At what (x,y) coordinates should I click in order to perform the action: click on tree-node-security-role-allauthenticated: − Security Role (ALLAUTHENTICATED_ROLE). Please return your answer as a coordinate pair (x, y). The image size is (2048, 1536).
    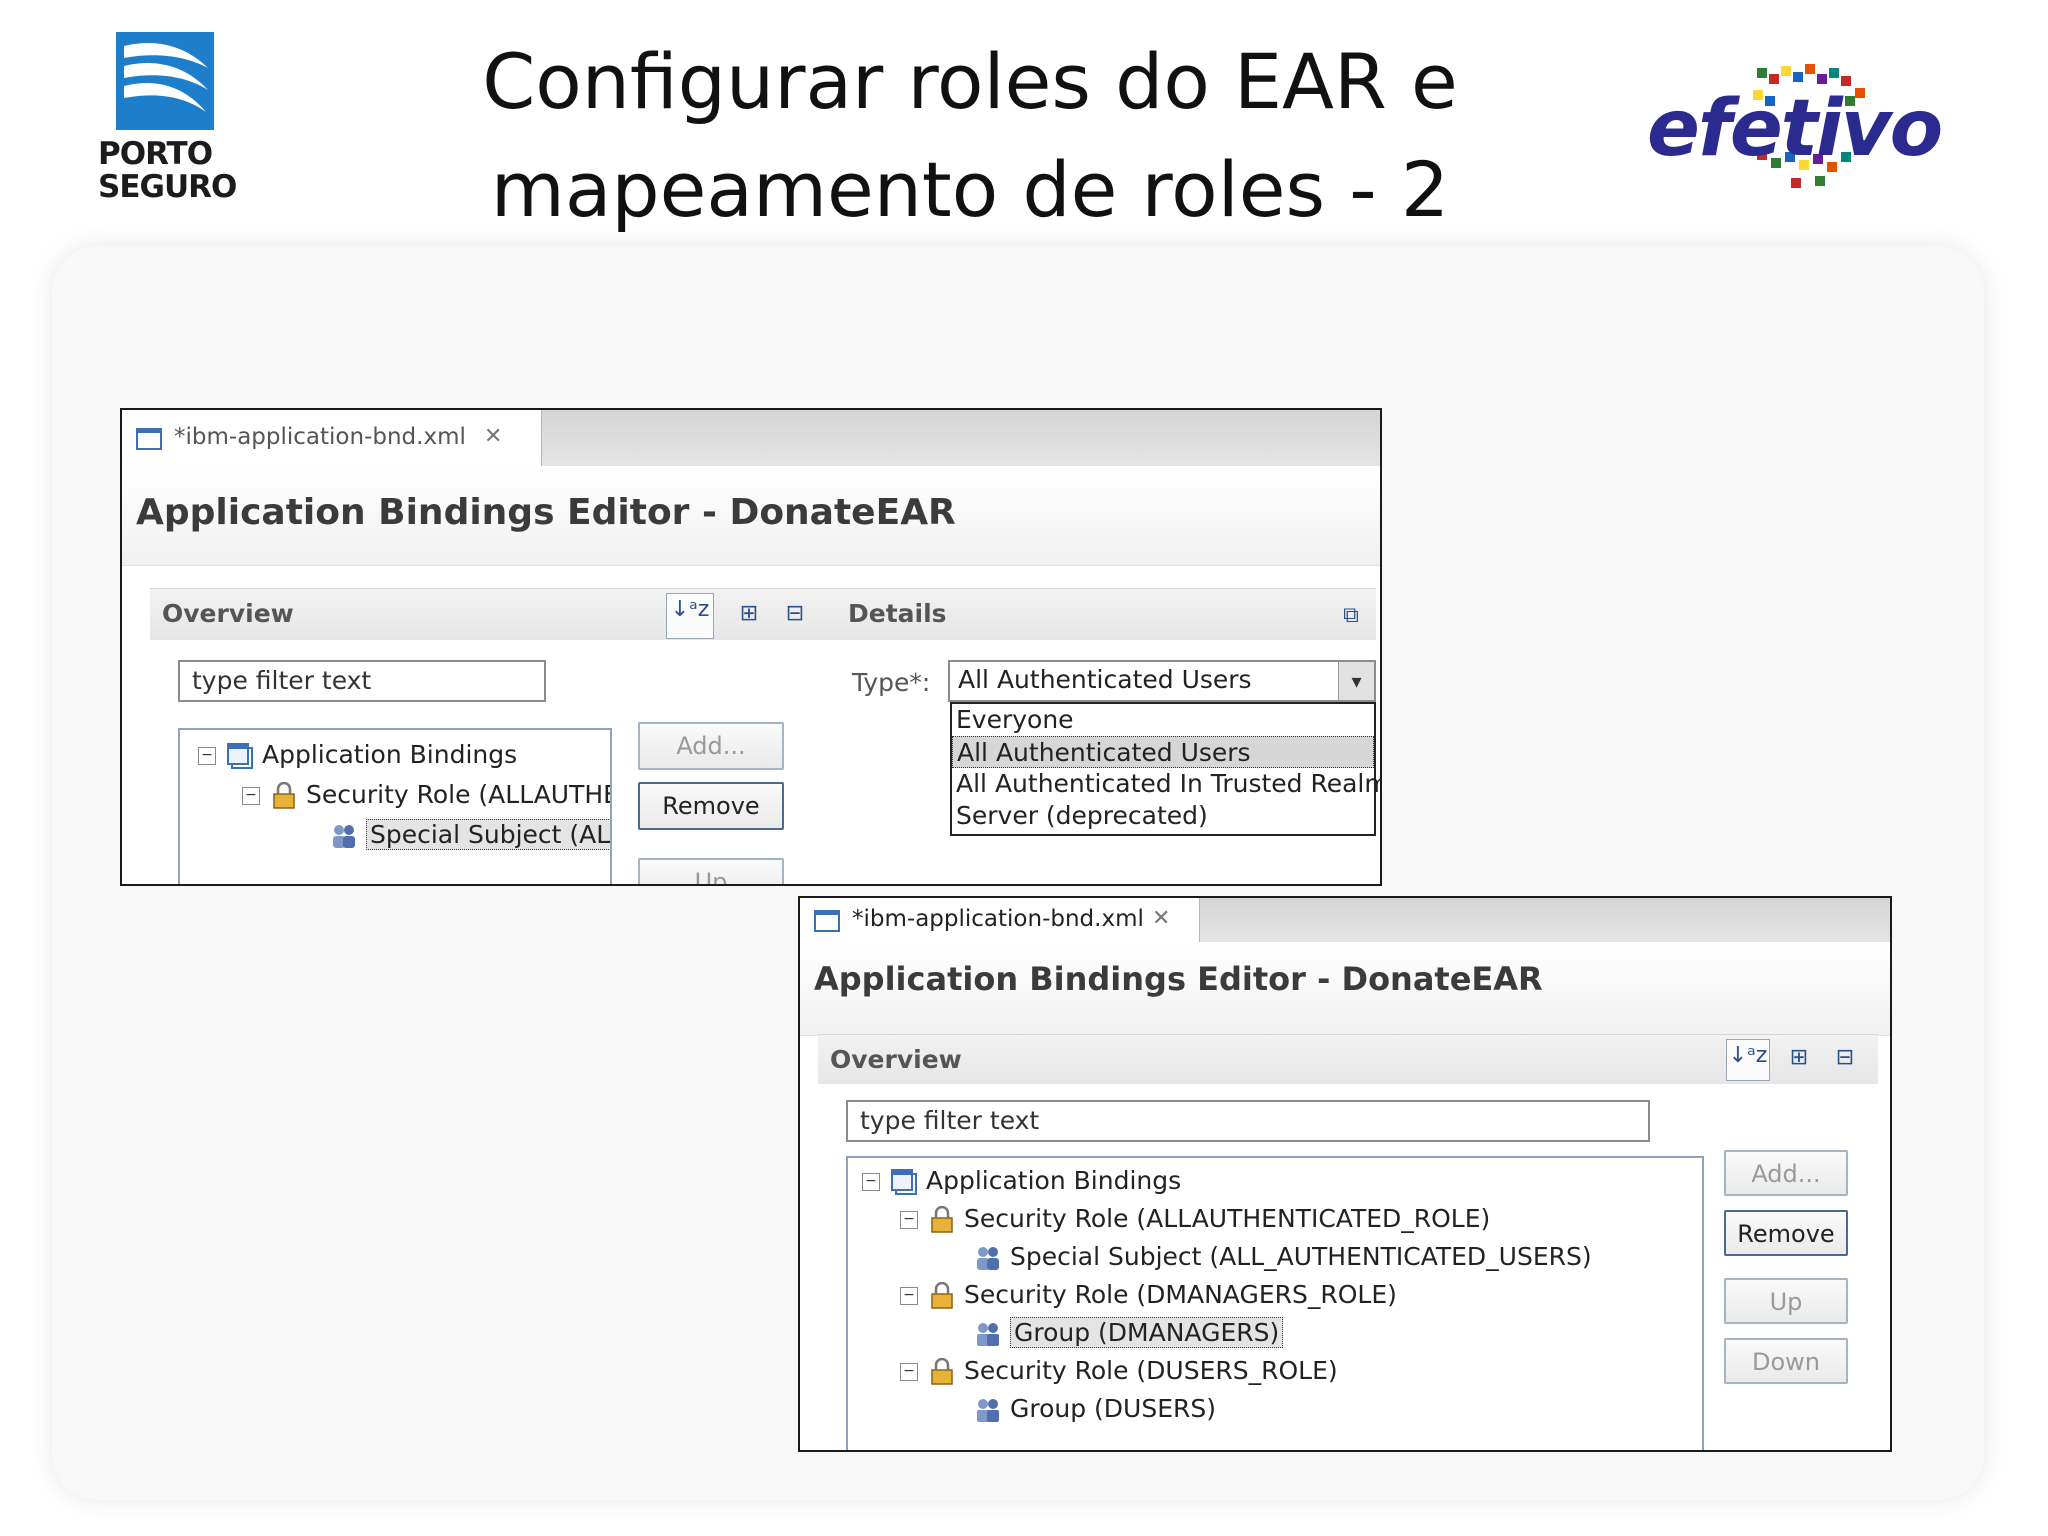
    Looking at the image, I should click on (1195, 1219).